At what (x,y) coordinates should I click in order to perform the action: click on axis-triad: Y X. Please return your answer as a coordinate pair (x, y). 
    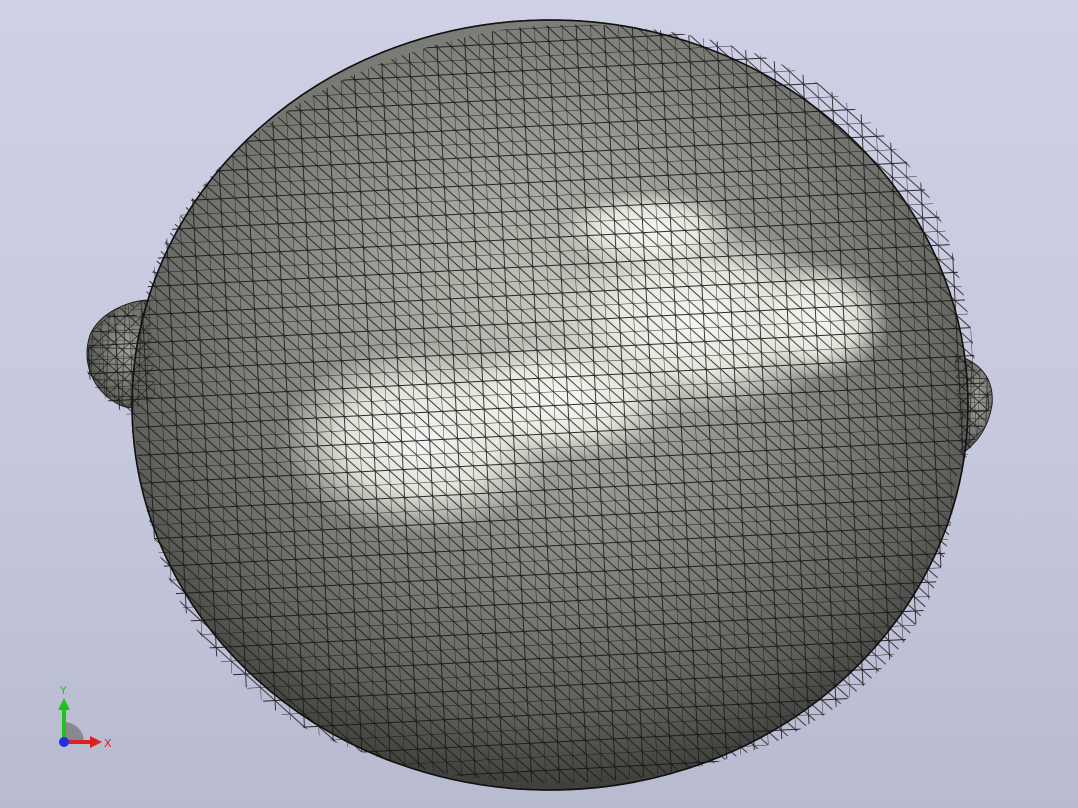
    Looking at the image, I should click on (85, 720).